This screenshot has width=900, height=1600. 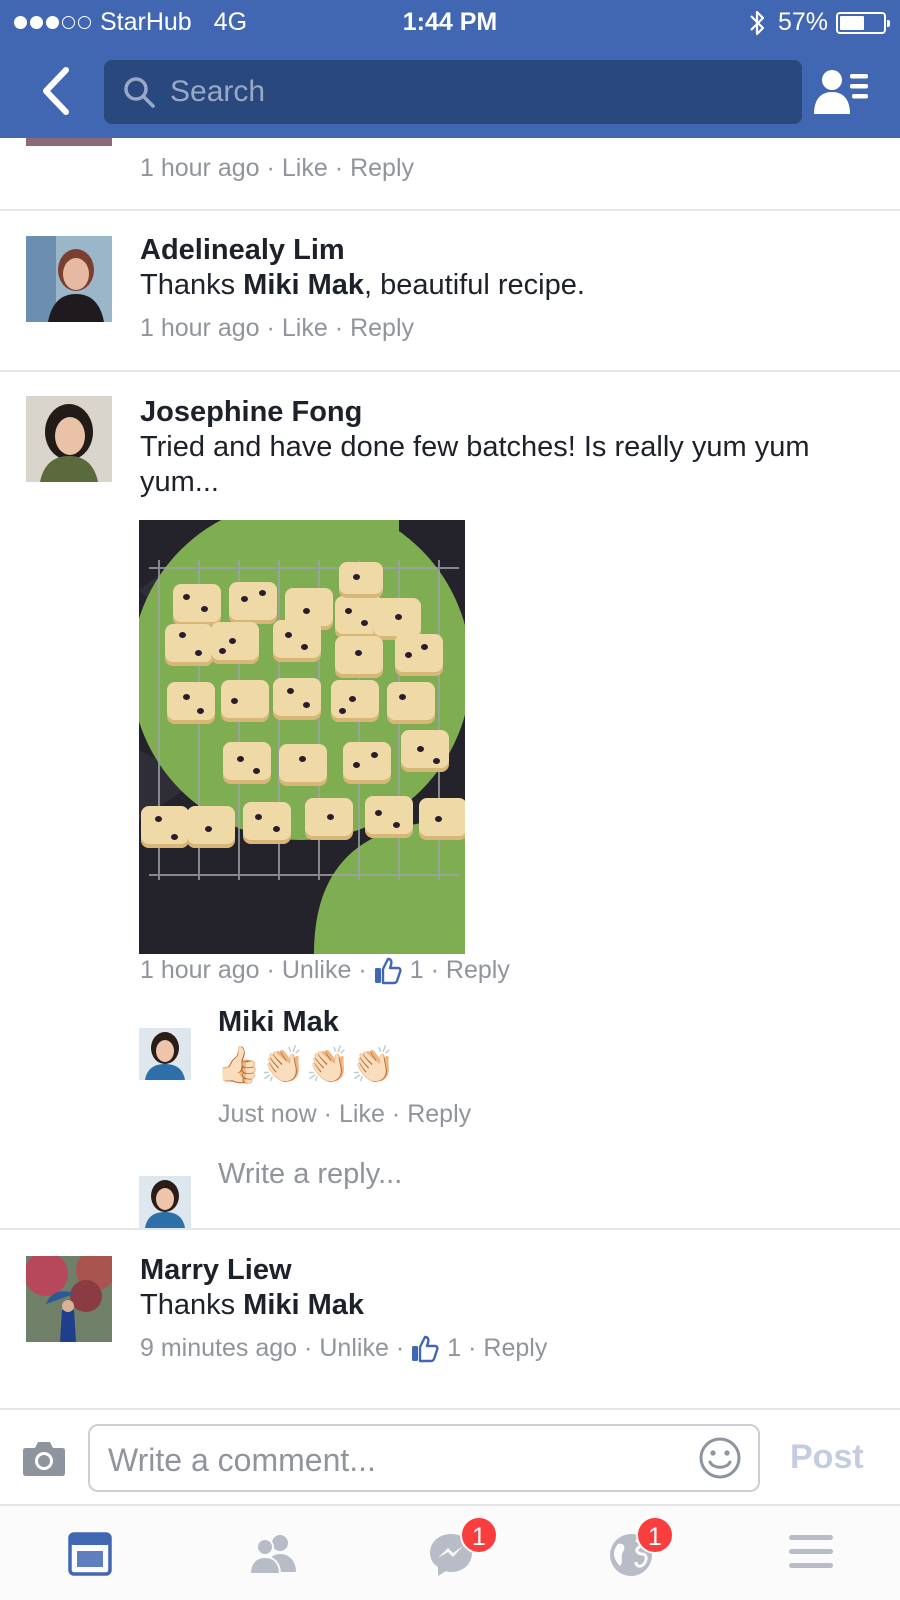 What do you see at coordinates (278, 1022) in the screenshot?
I see `reply-author-name: Miki Mak` at bounding box center [278, 1022].